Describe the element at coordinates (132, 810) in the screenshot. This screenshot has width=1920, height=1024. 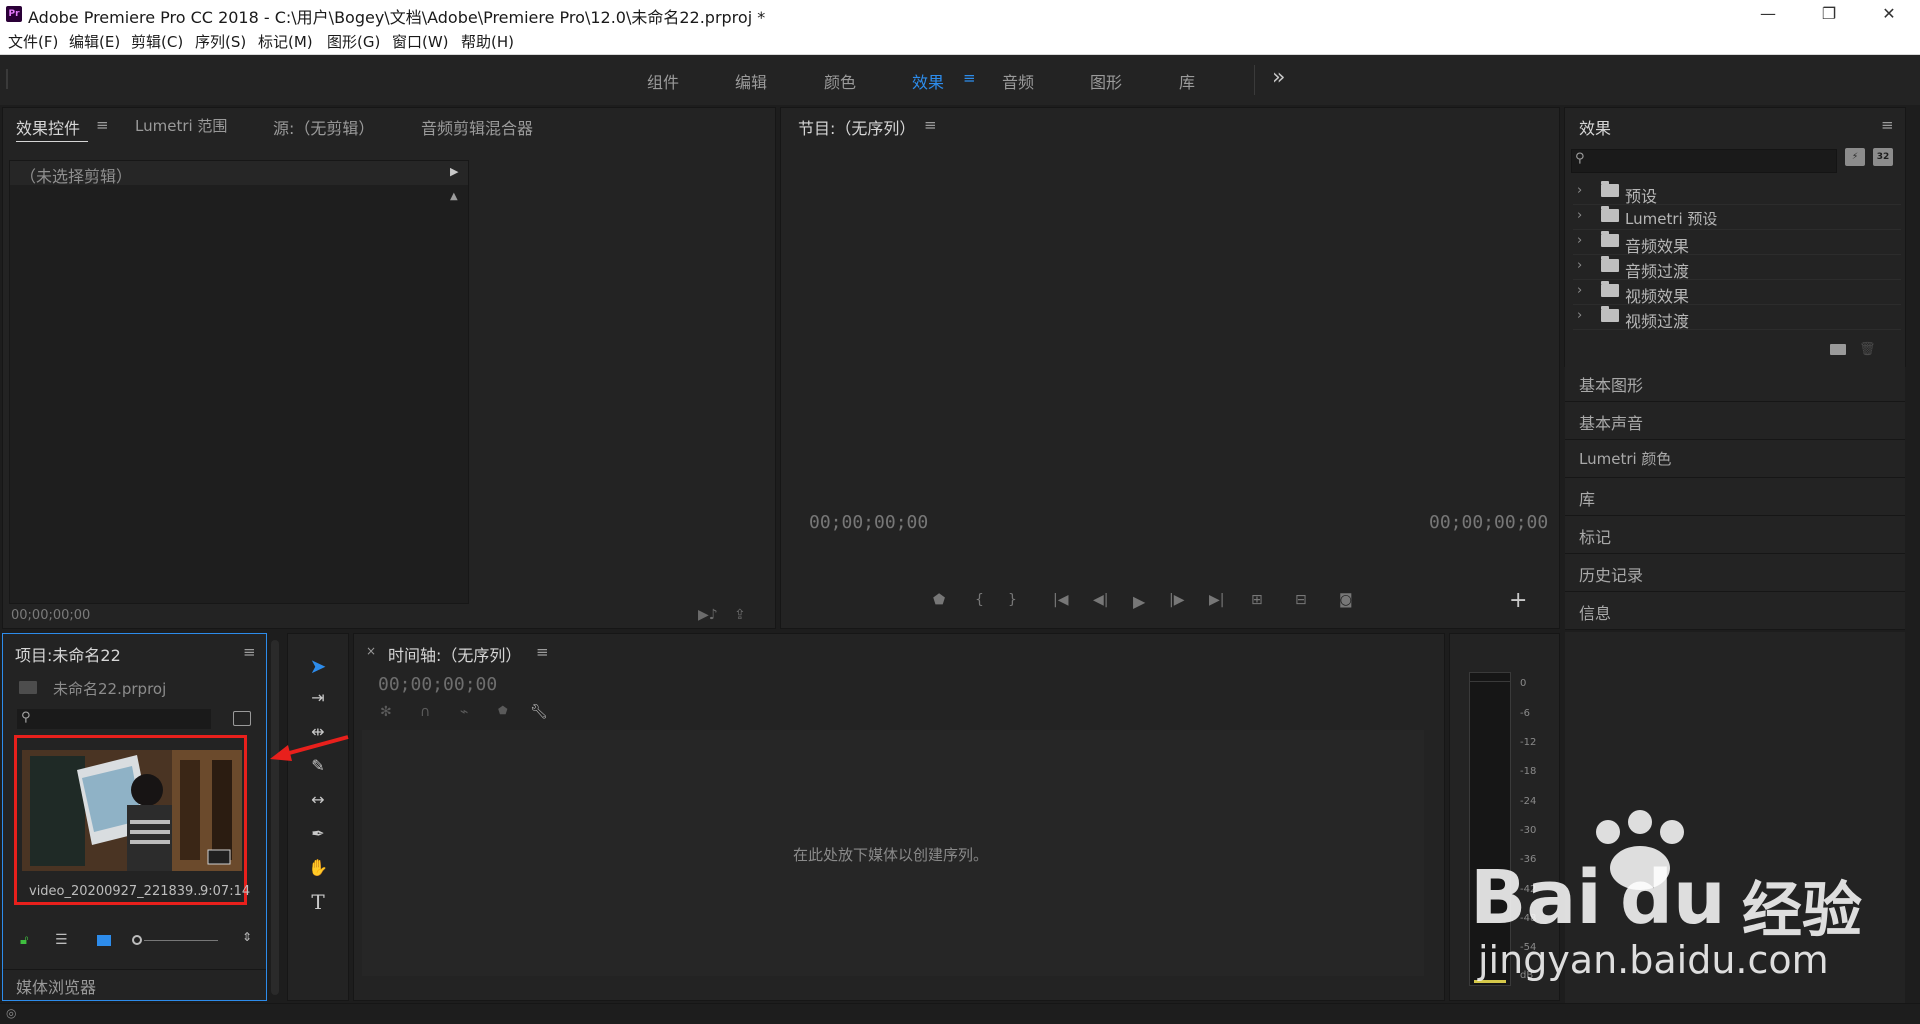
I see `clip-thumbnail` at that location.